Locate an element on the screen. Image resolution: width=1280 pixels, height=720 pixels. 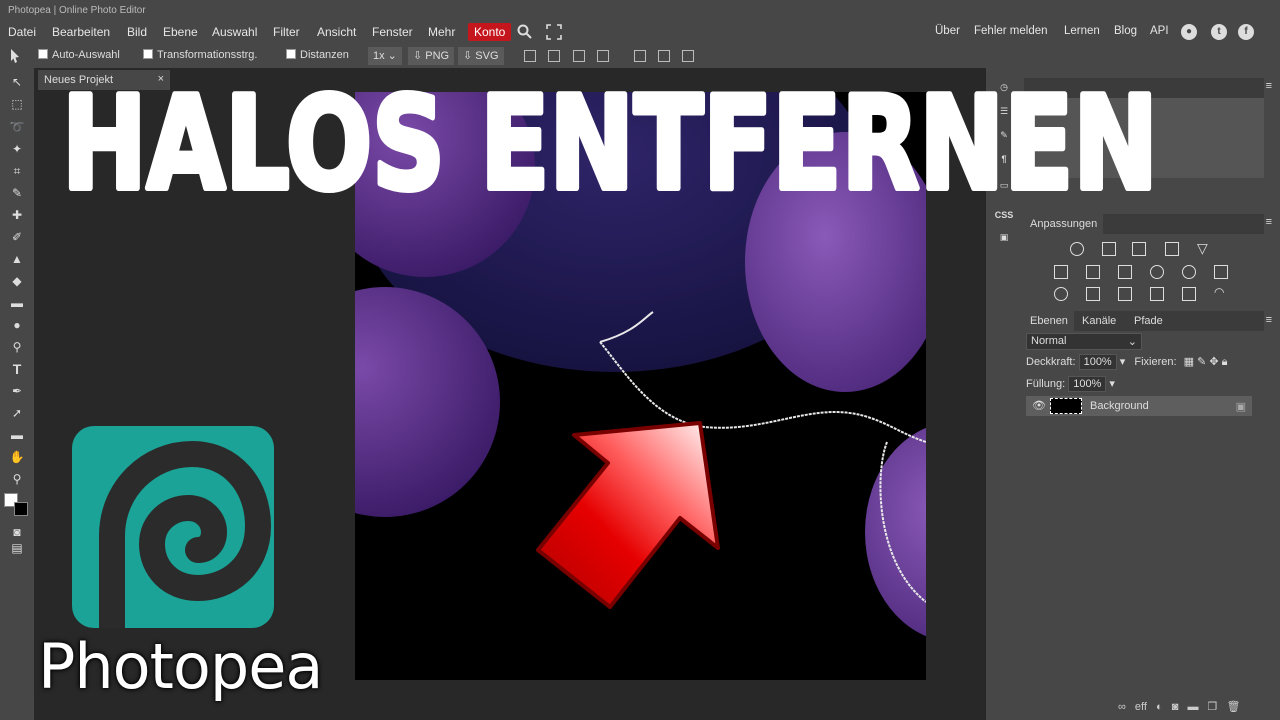
new-group-icon: ▬ is located at coordinates (1192, 707).